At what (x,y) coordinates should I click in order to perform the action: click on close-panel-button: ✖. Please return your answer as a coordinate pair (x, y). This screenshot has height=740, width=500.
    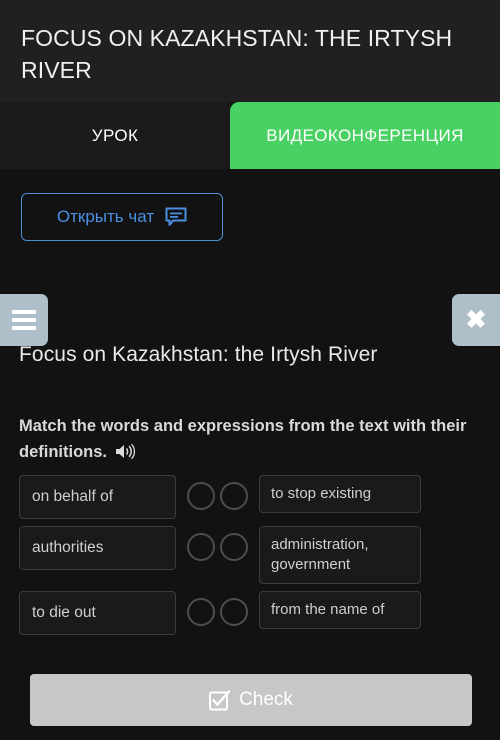
    Looking at the image, I should click on (476, 320).